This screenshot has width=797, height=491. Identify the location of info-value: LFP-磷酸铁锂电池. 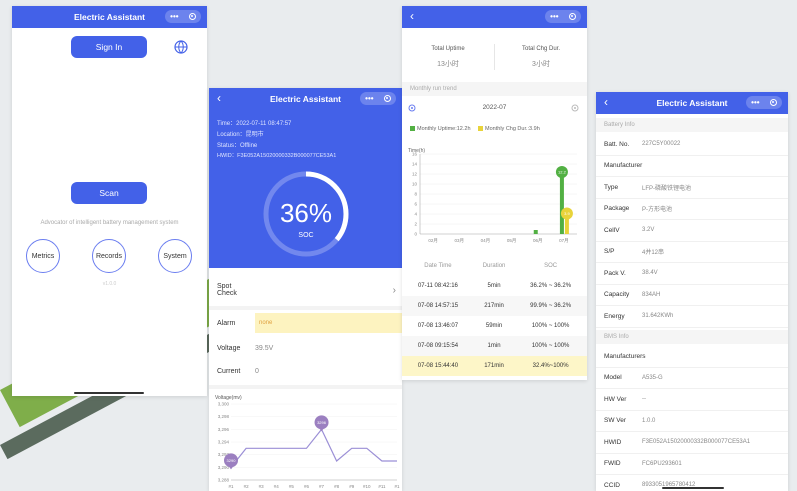
(667, 188).